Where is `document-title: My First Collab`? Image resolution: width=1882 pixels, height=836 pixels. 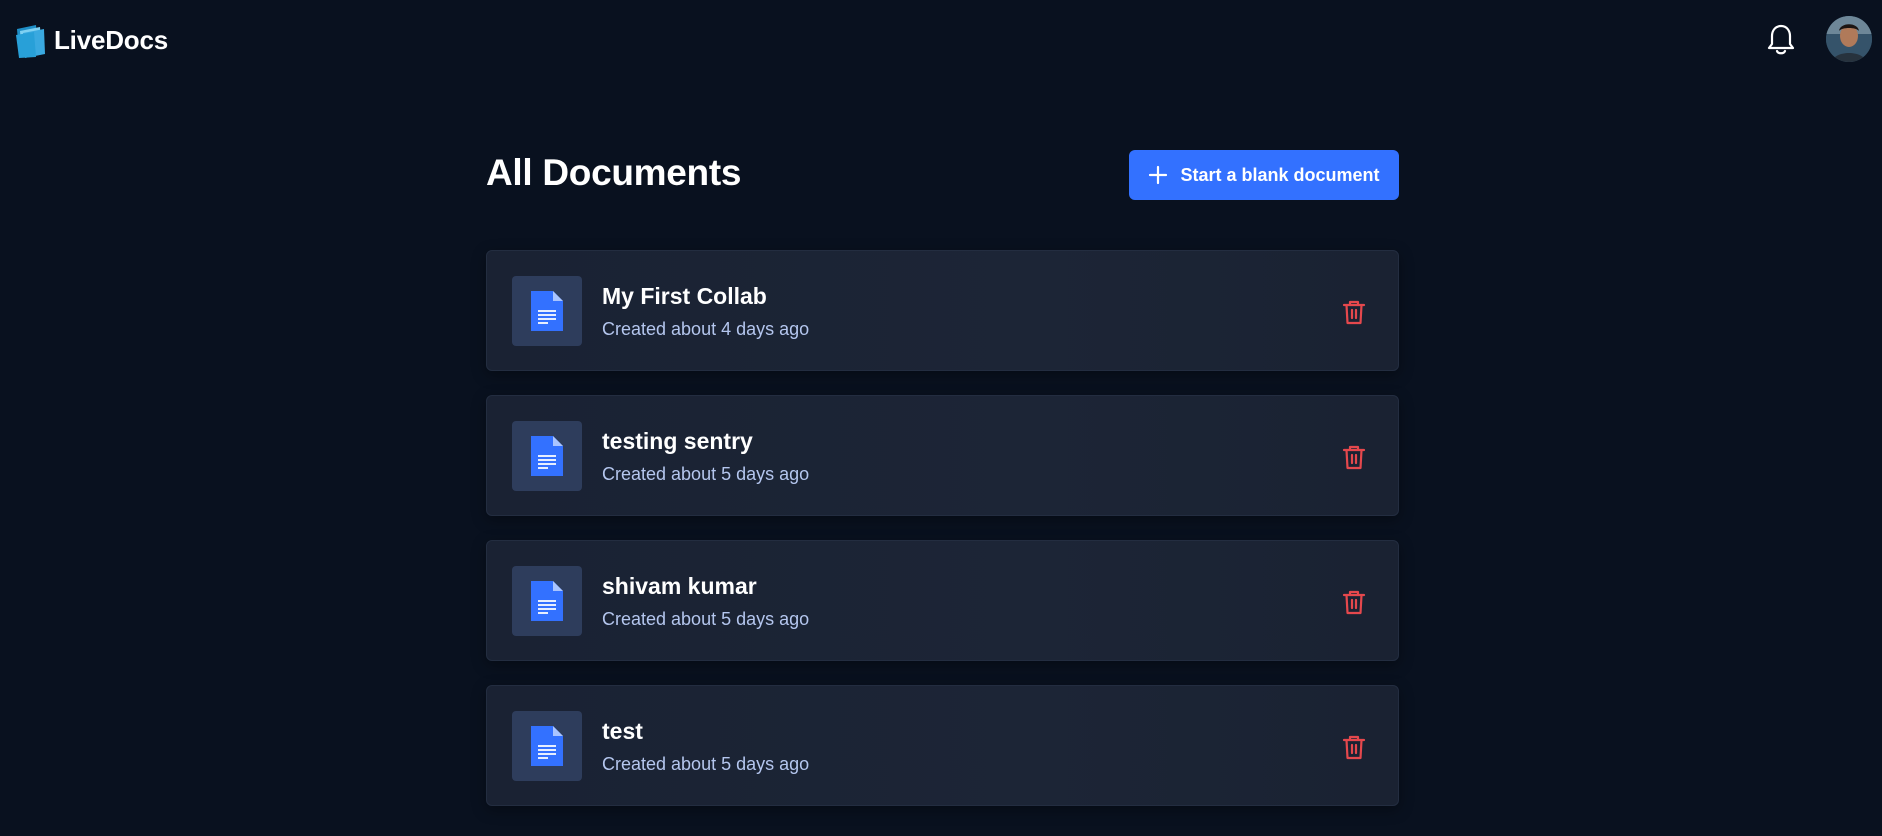 document-title: My First Collab is located at coordinates (684, 296).